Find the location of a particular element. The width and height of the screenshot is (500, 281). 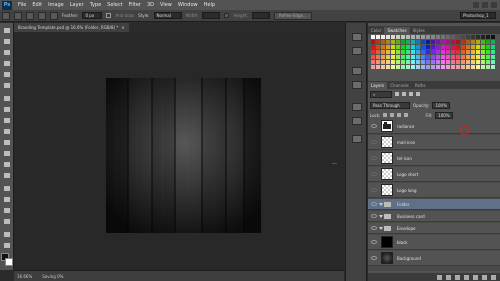

menu-image: Image is located at coordinates (56, 5).